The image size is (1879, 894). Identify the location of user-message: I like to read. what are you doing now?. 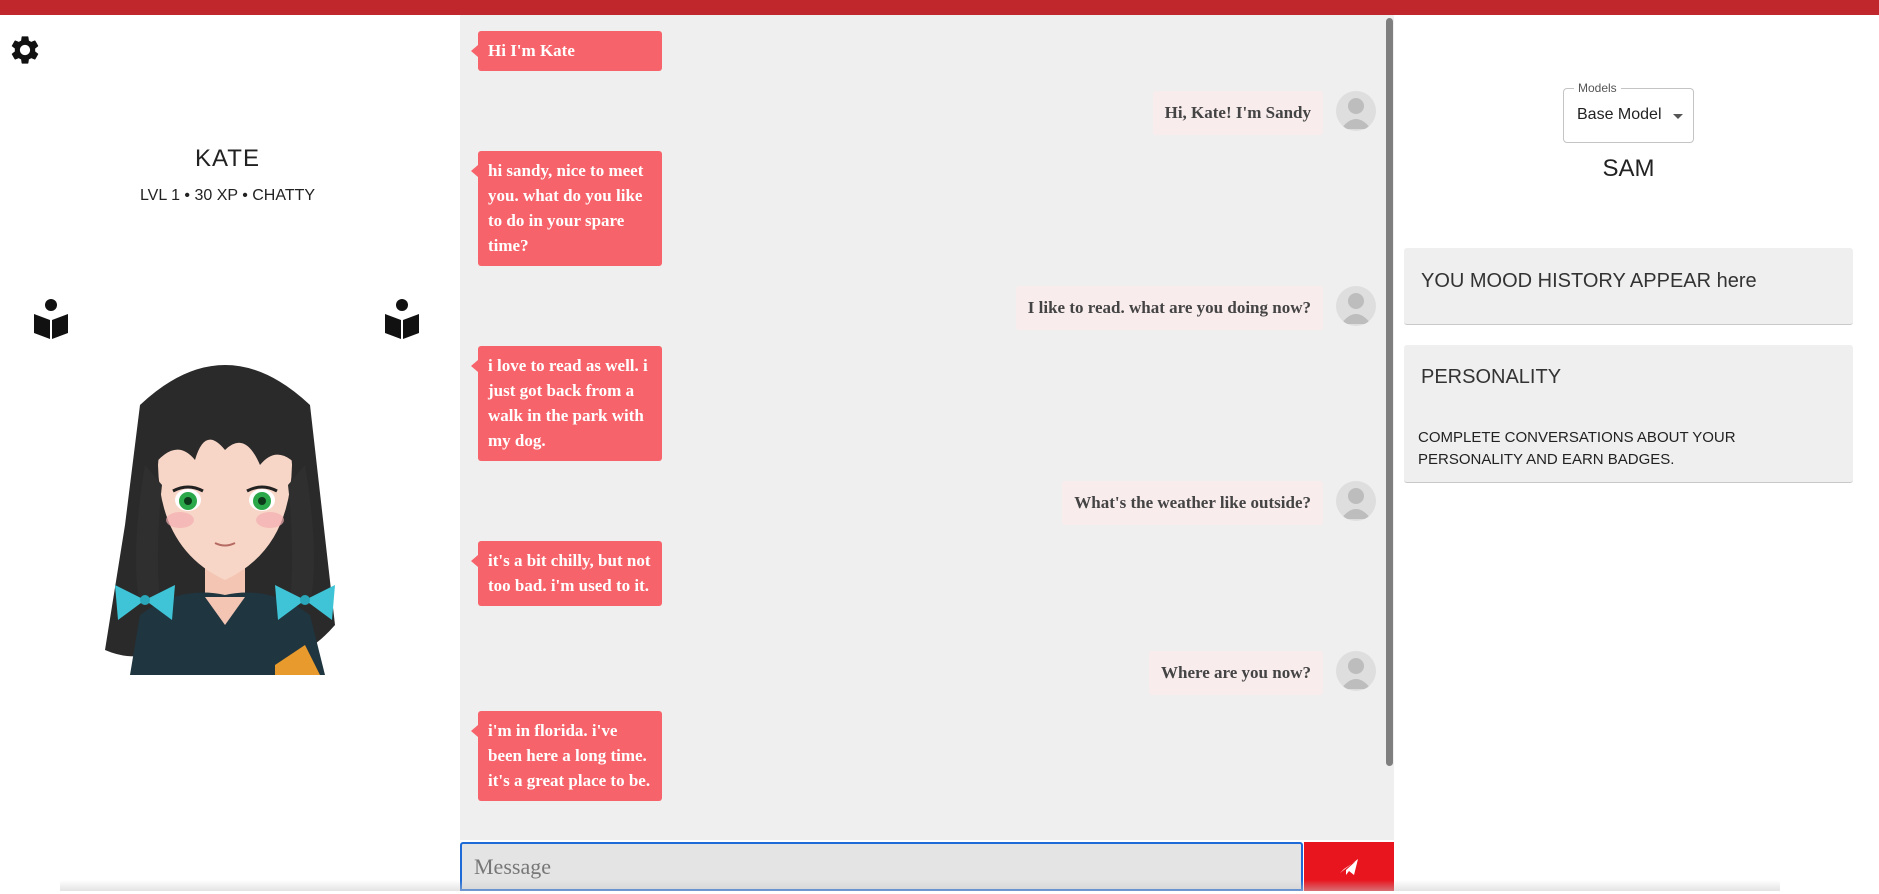
(1169, 308).